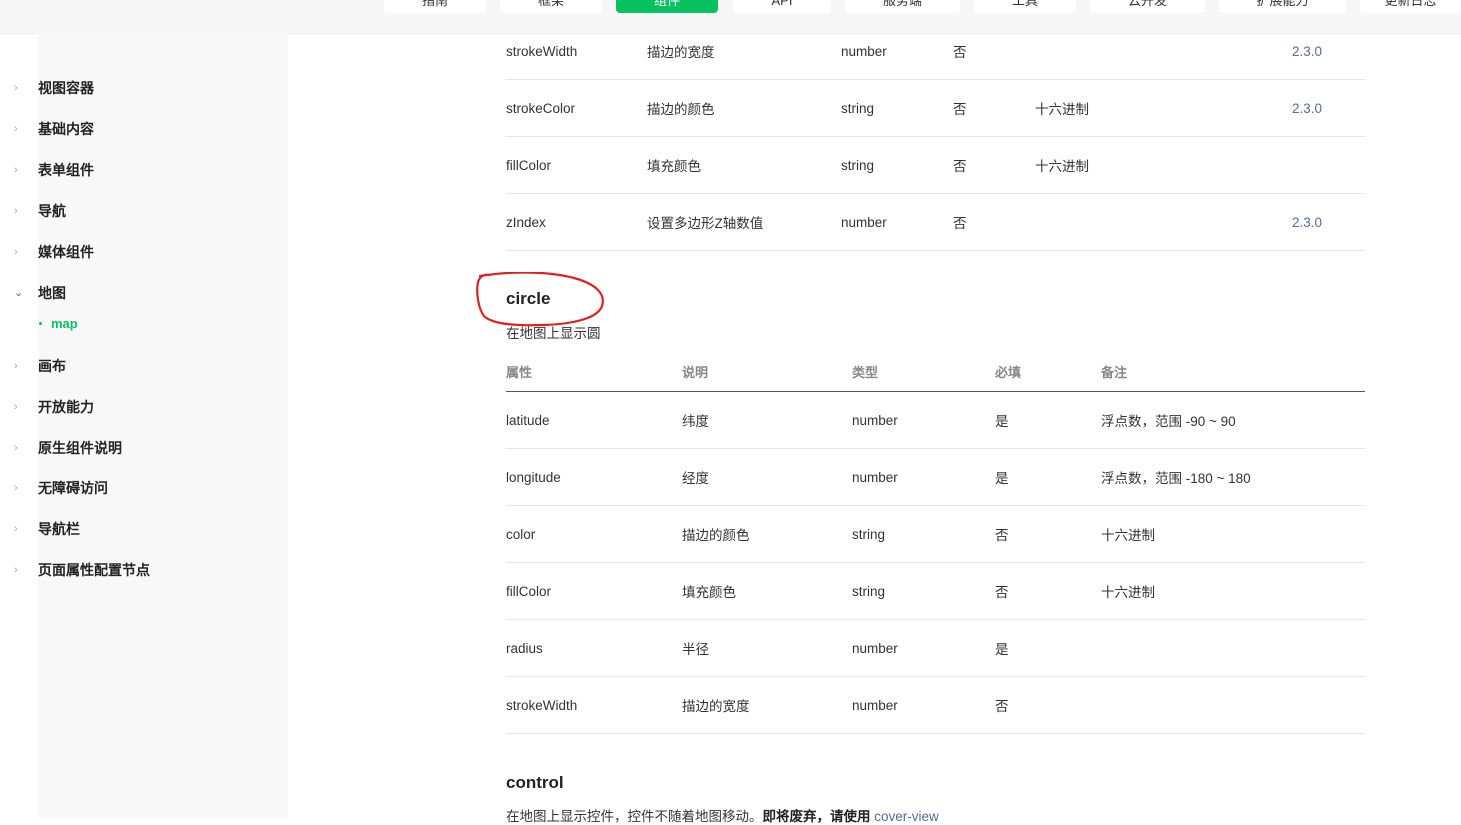 The image size is (1461, 825). Describe the element at coordinates (52, 211) in the screenshot. I see `sidebar-item-label: 导航` at that location.